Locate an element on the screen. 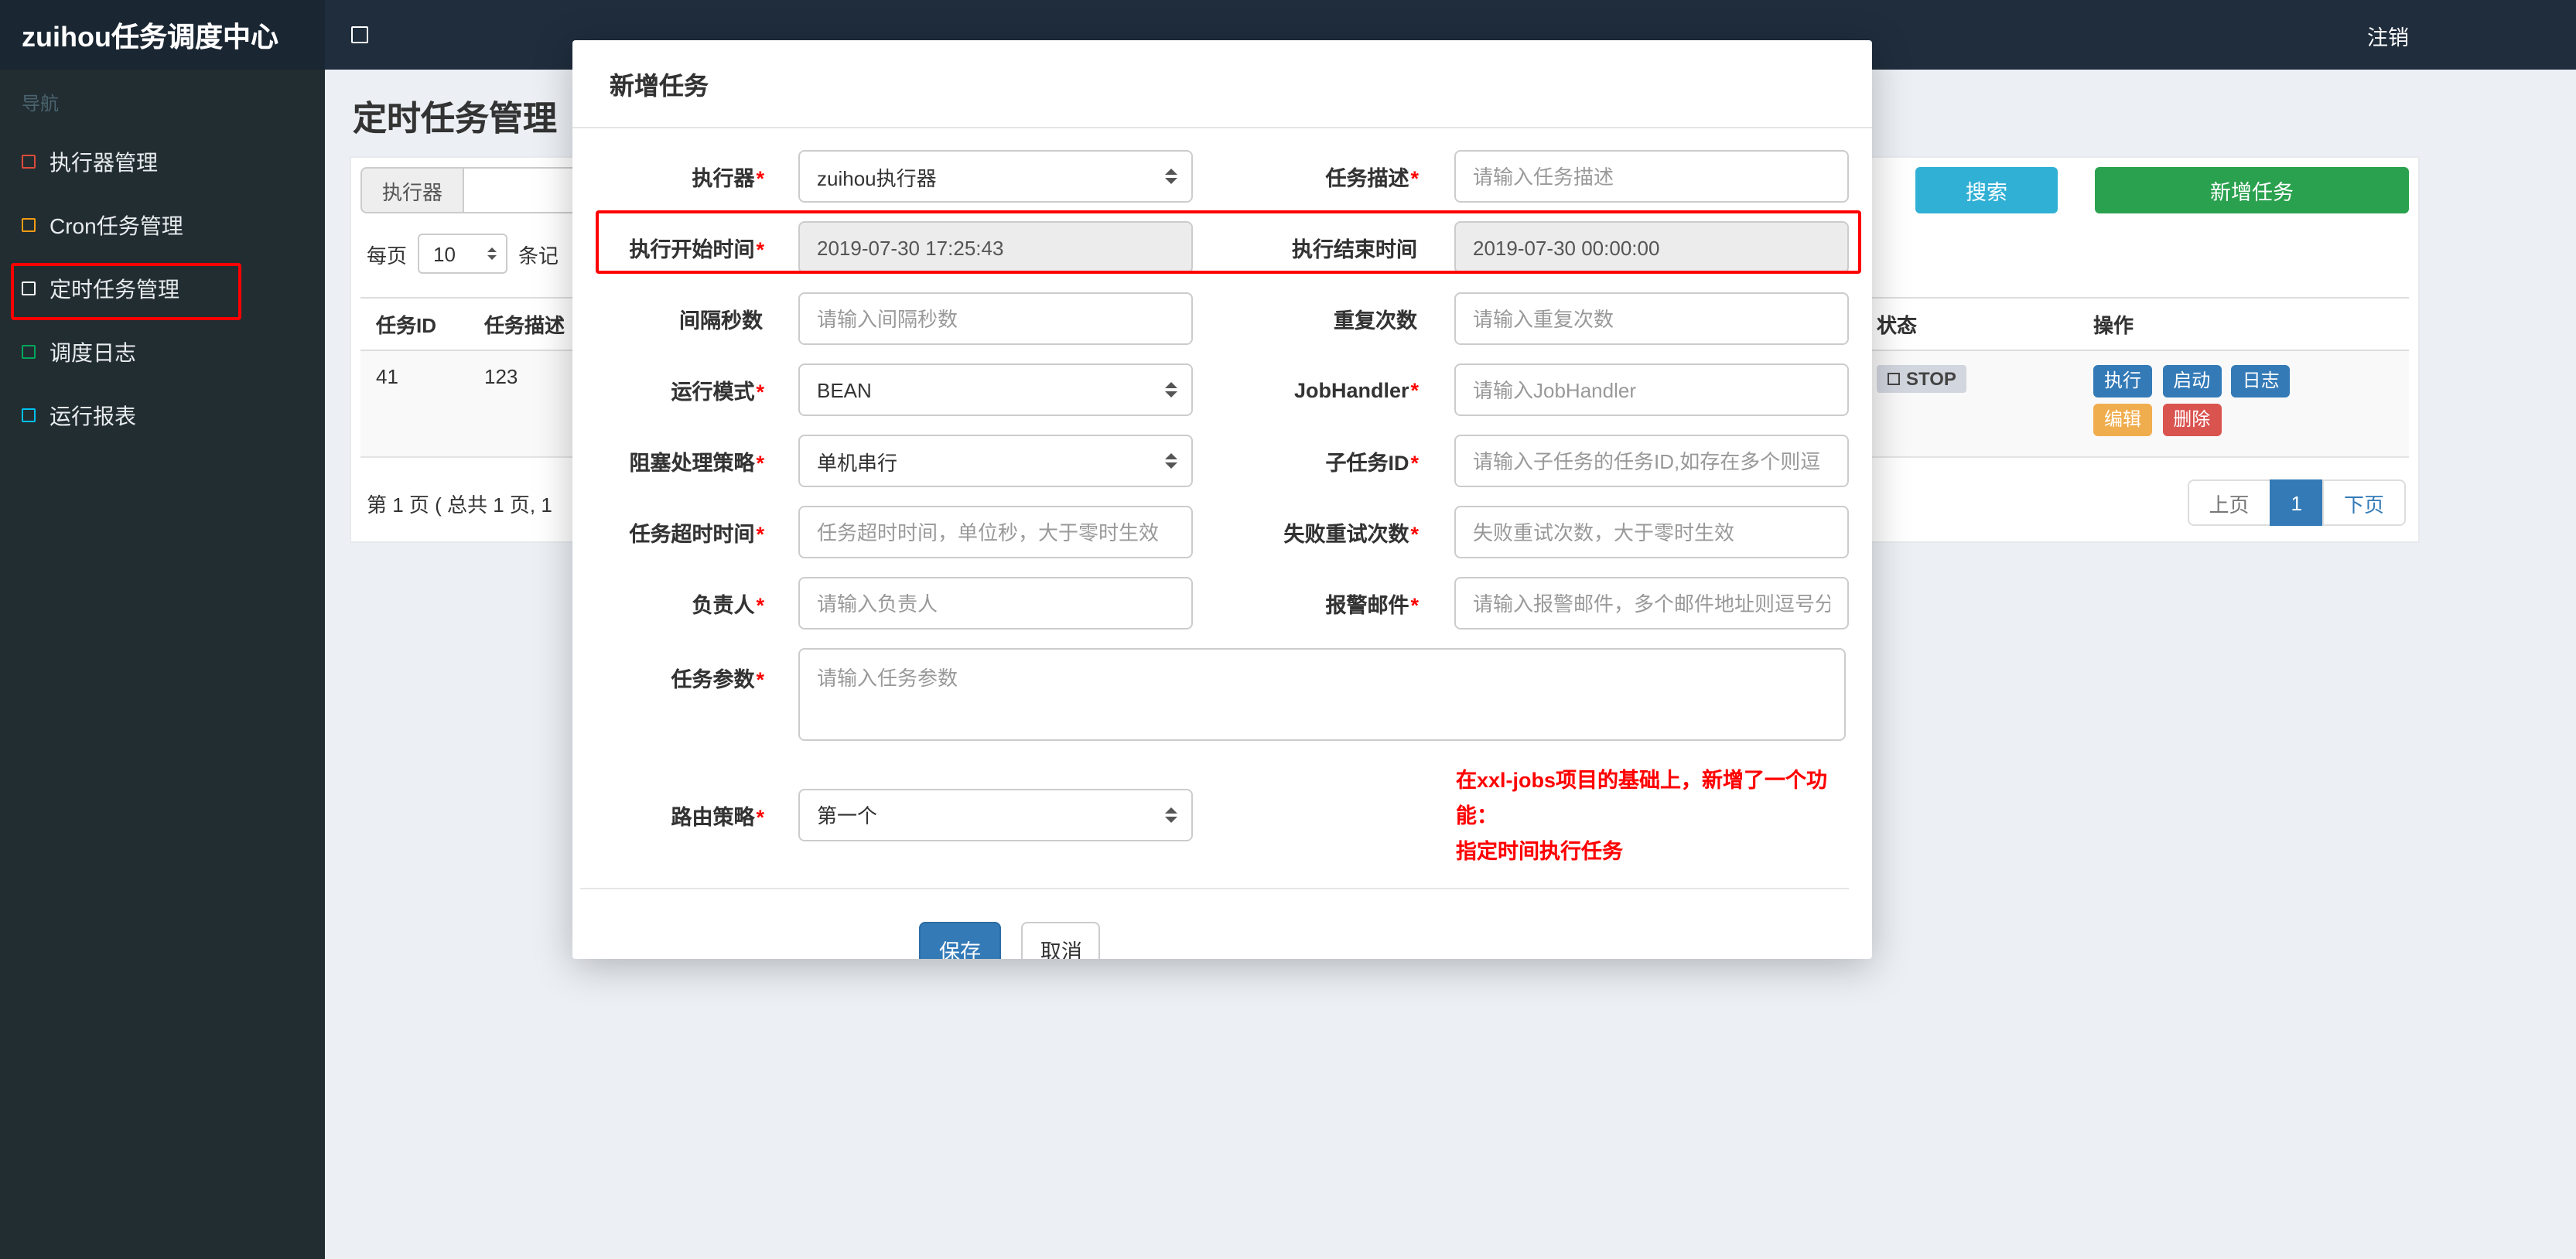 The height and width of the screenshot is (1259, 2576). field-label: 阻塞处理策略 * is located at coordinates (696, 464).